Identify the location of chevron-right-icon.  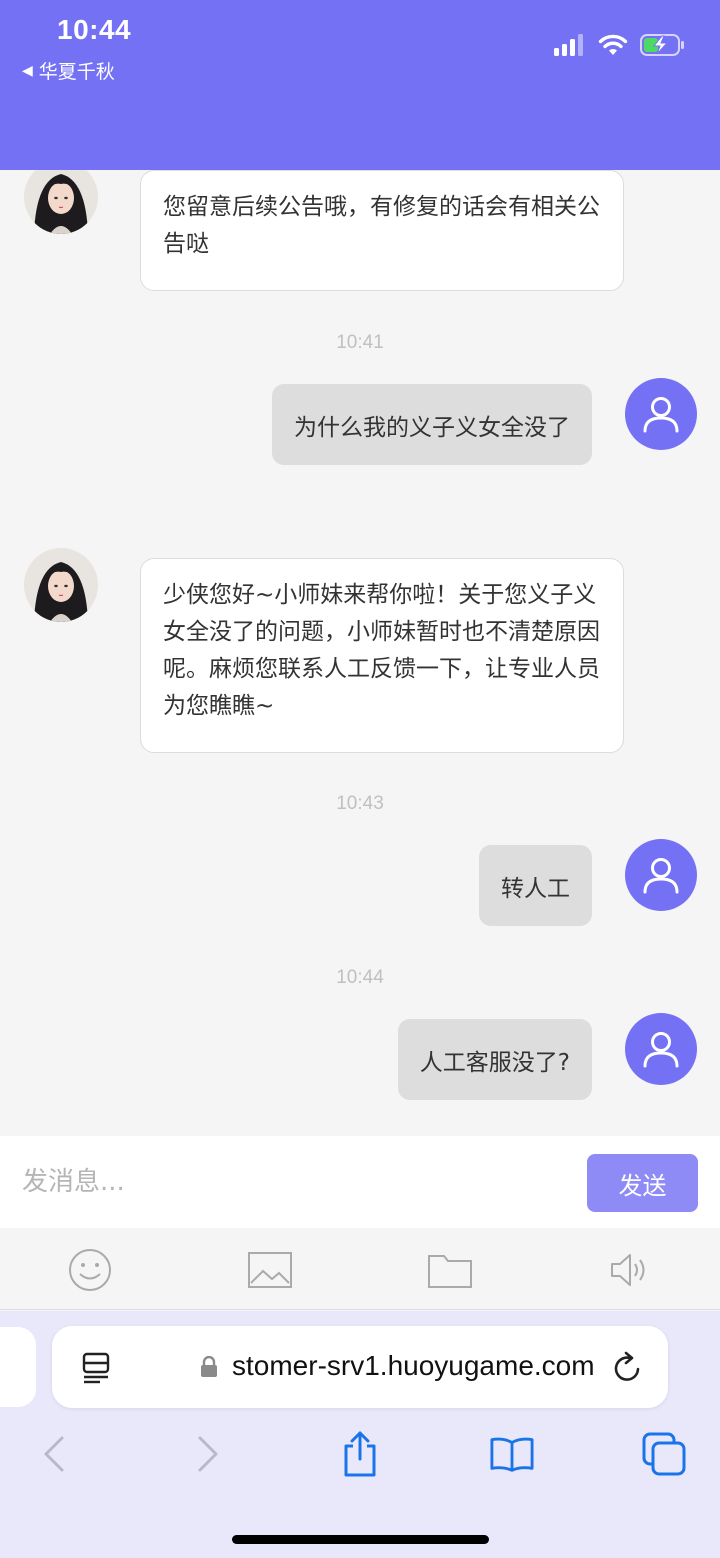
(208, 1454).